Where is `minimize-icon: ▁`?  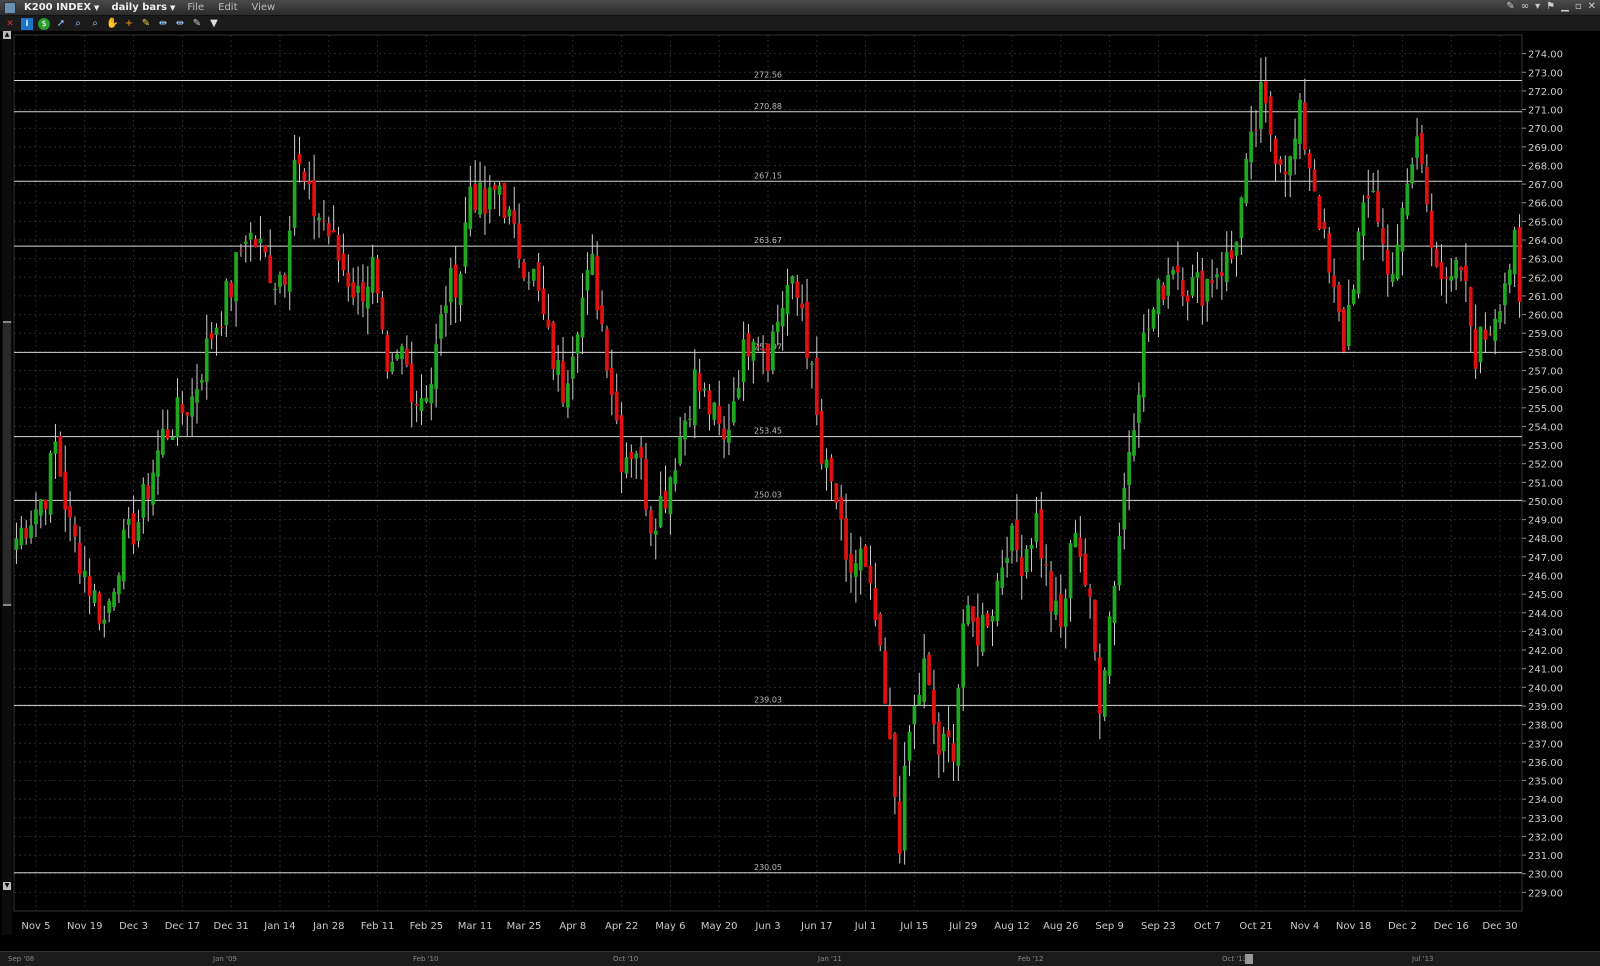 minimize-icon: ▁ is located at coordinates (1565, 6).